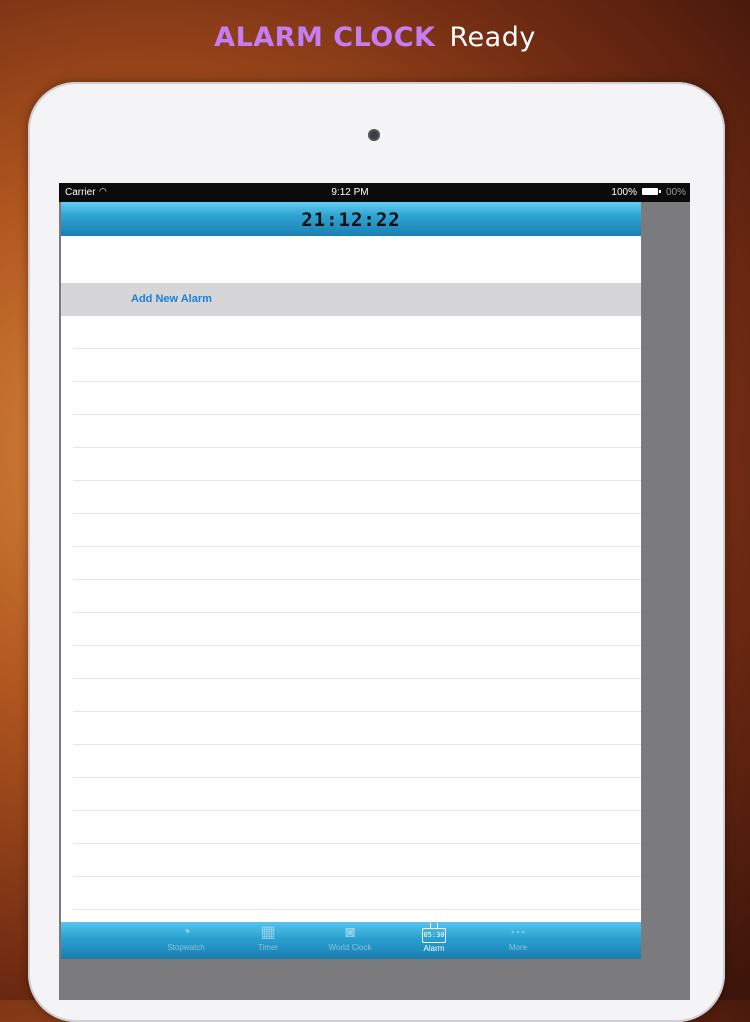 The height and width of the screenshot is (1022, 750). I want to click on add-new-alarm-row: Add New Alarm, so click(351, 299).